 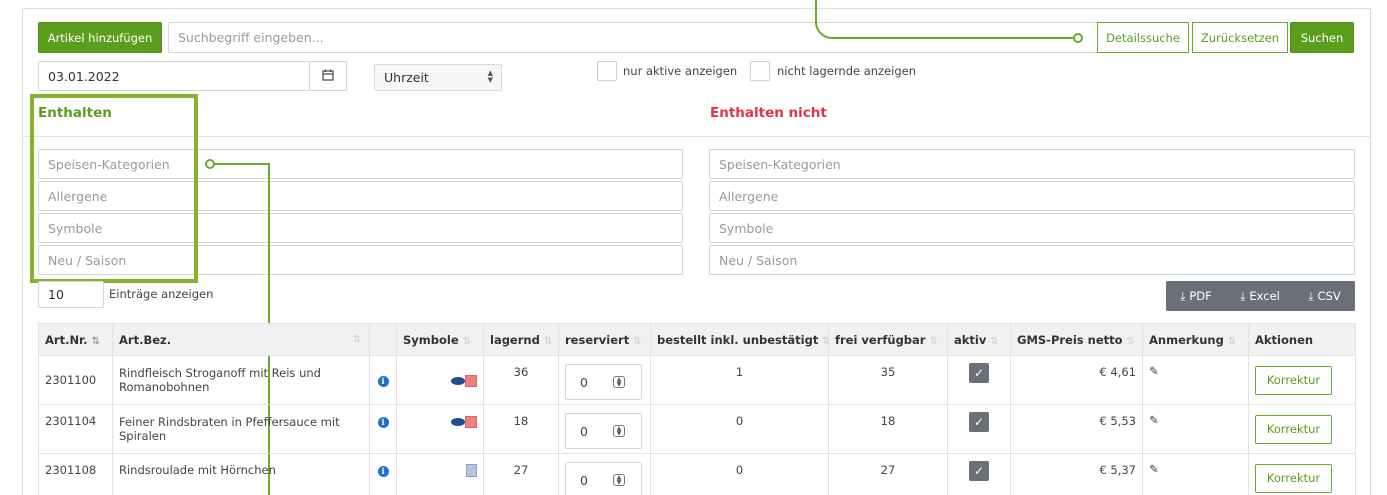 I want to click on calendar-button, so click(x=328, y=76).